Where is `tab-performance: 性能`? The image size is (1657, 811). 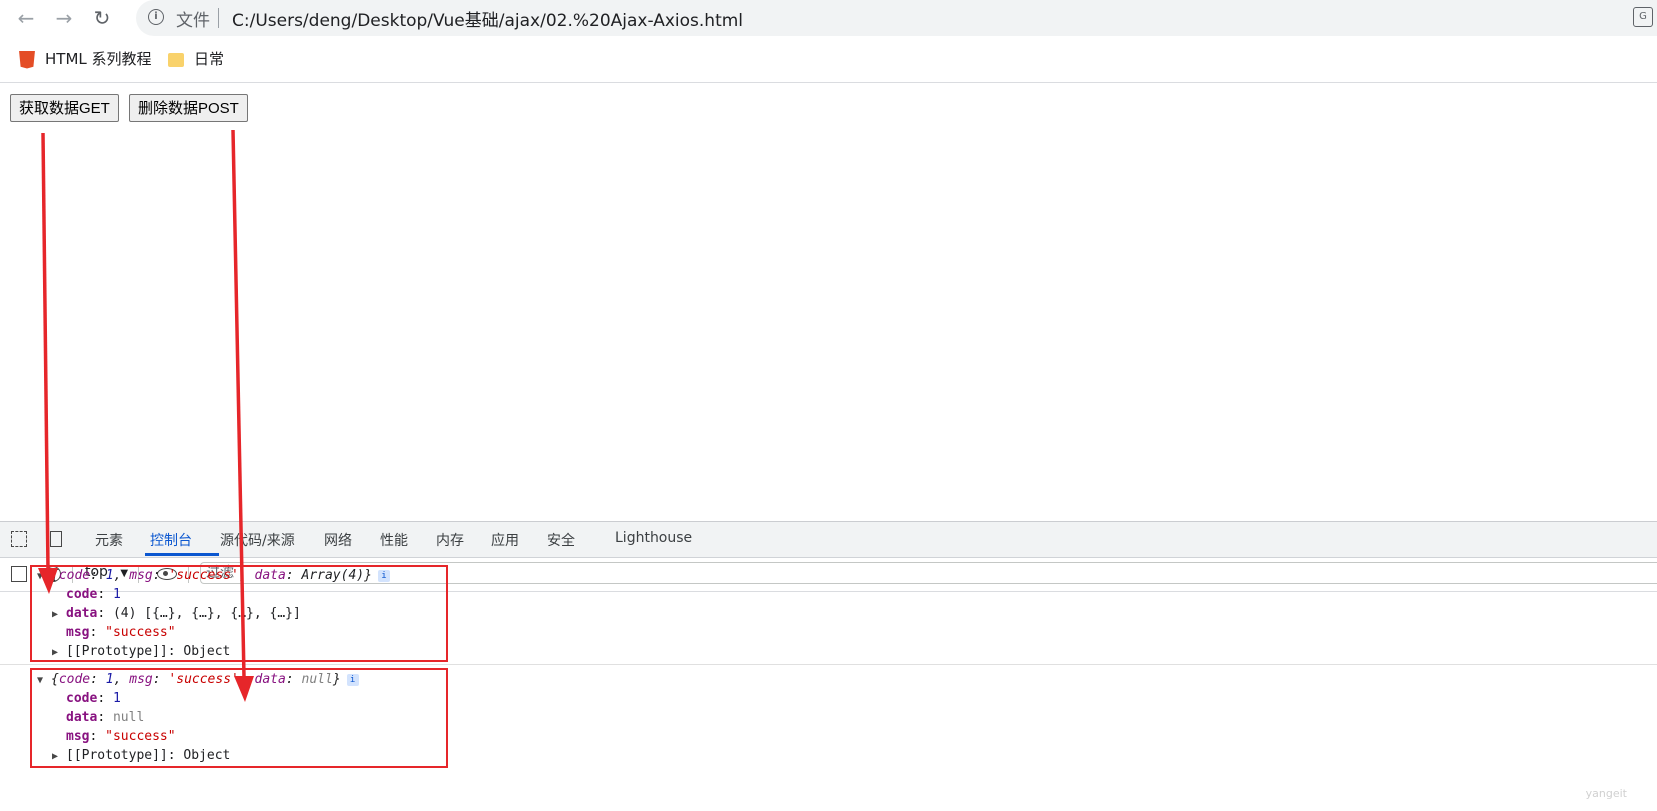 tab-performance: 性能 is located at coordinates (394, 540).